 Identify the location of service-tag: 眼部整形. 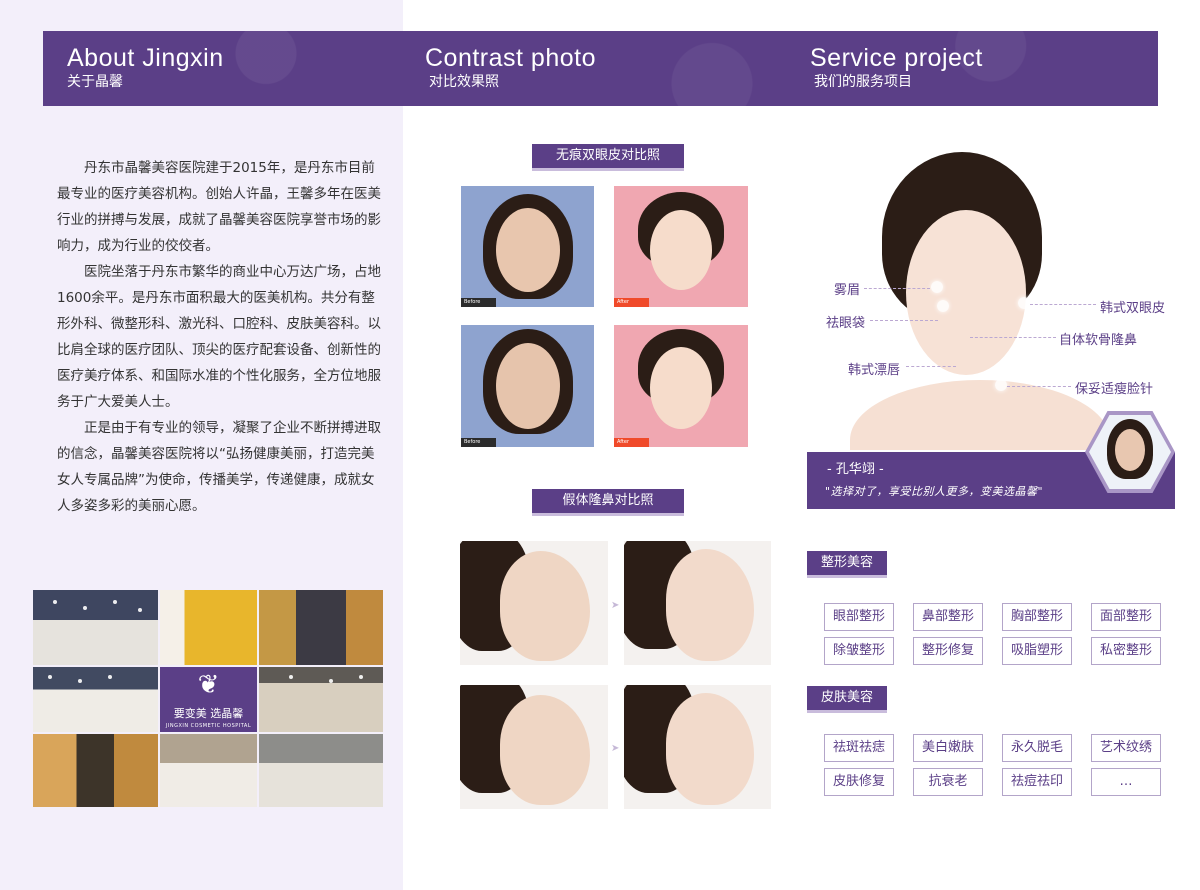
(859, 617).